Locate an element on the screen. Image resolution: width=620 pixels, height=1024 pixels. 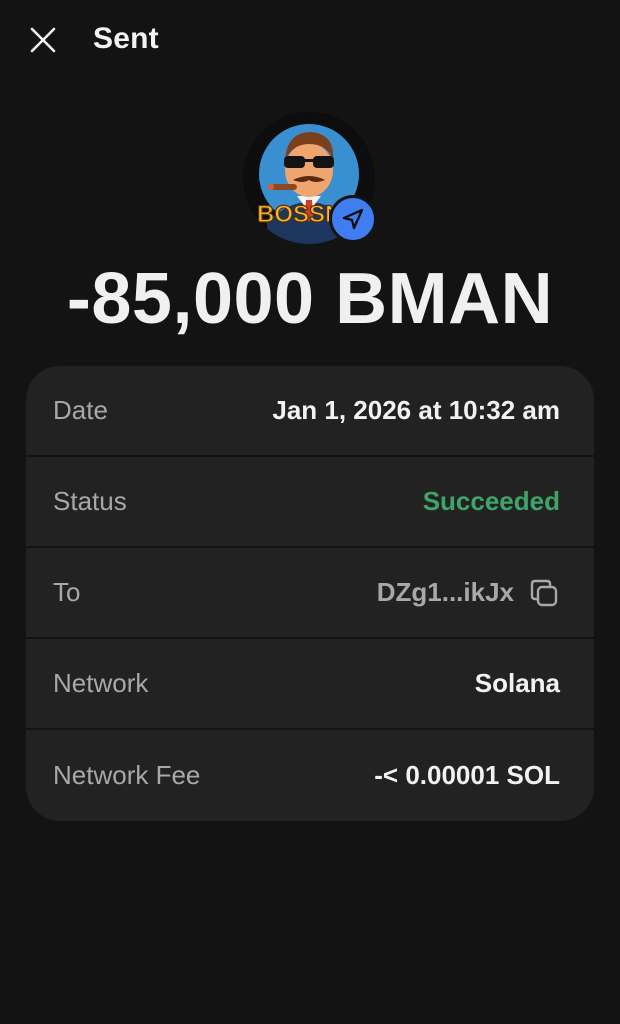
network-fee-value: -< 0.00001 SOL is located at coordinates (467, 775).